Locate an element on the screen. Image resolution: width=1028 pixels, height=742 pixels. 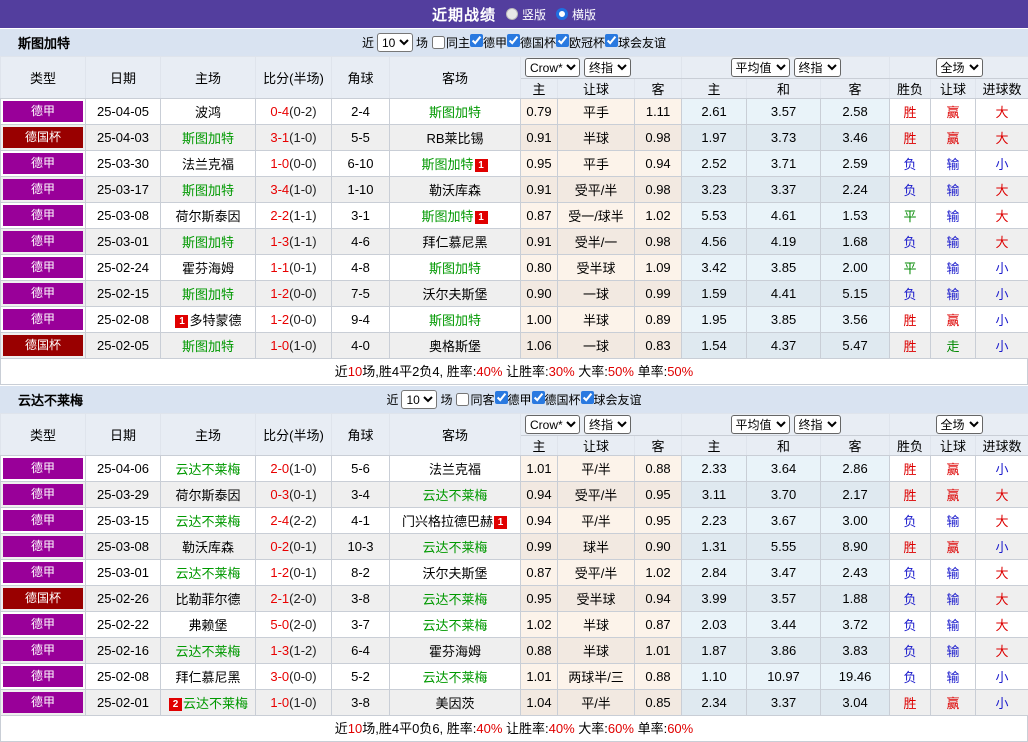
league-type-badge: 德国杯 is located at coordinates (43, 137).